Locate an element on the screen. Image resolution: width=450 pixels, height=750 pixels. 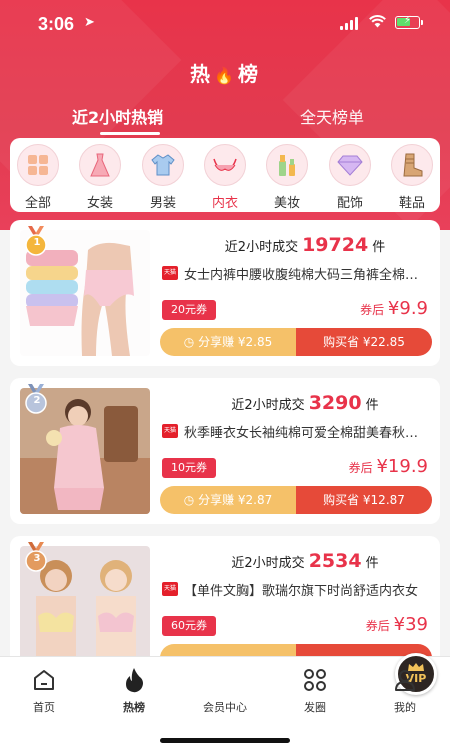
location-arrow-icon: ➤ is located at coordinates (89, 22).